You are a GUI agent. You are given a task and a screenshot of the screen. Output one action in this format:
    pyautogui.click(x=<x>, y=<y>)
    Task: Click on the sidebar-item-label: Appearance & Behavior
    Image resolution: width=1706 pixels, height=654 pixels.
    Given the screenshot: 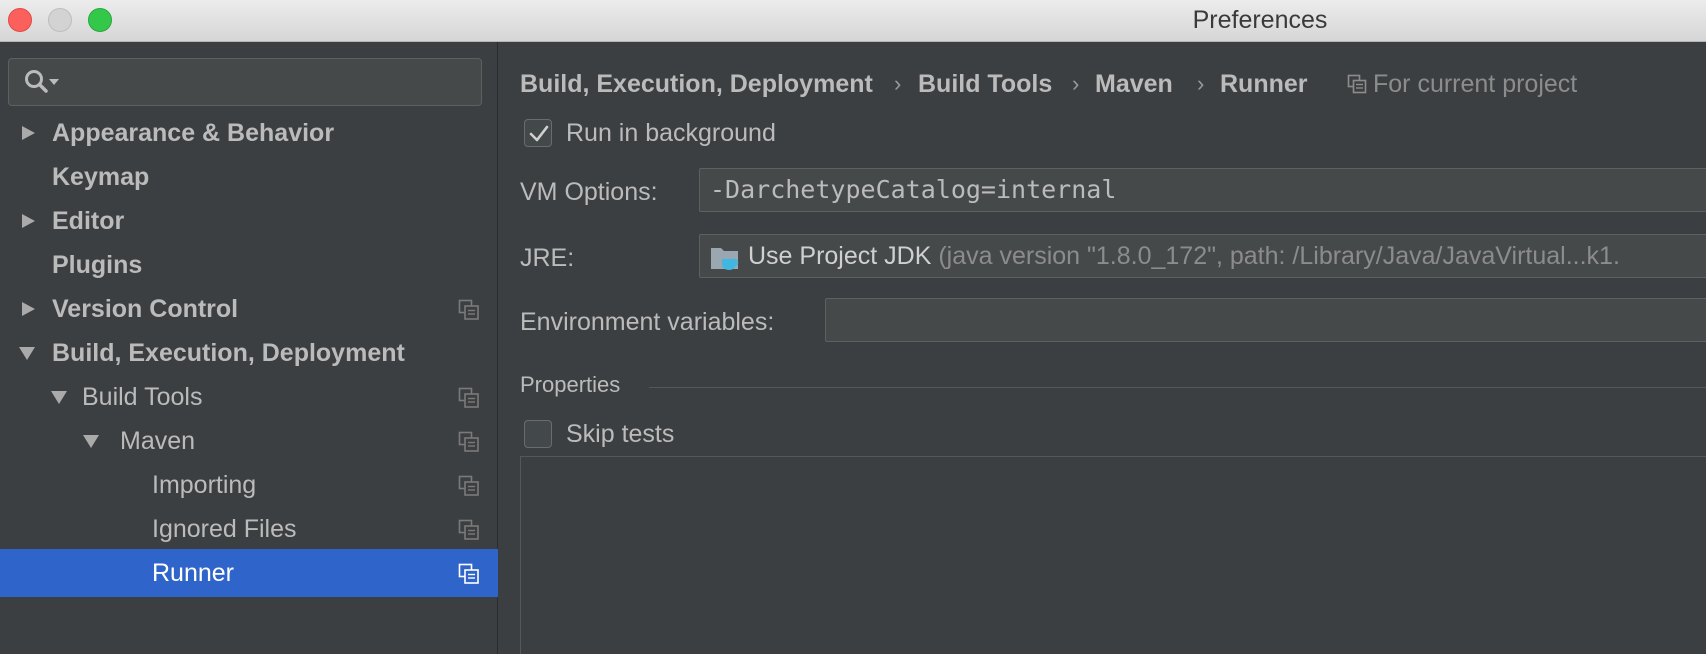 What is the action you would take?
    pyautogui.click(x=193, y=133)
    